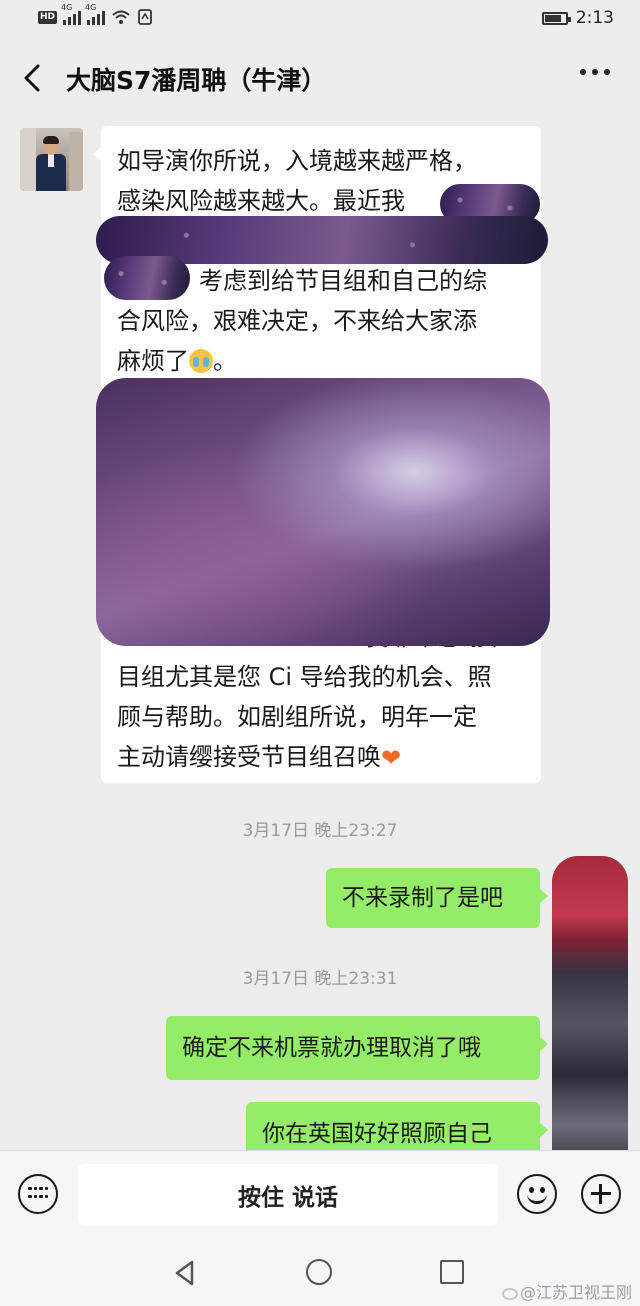 The image size is (640, 1306). Describe the element at coordinates (71, 14) in the screenshot. I see `signal-icon-1: 4G` at that location.